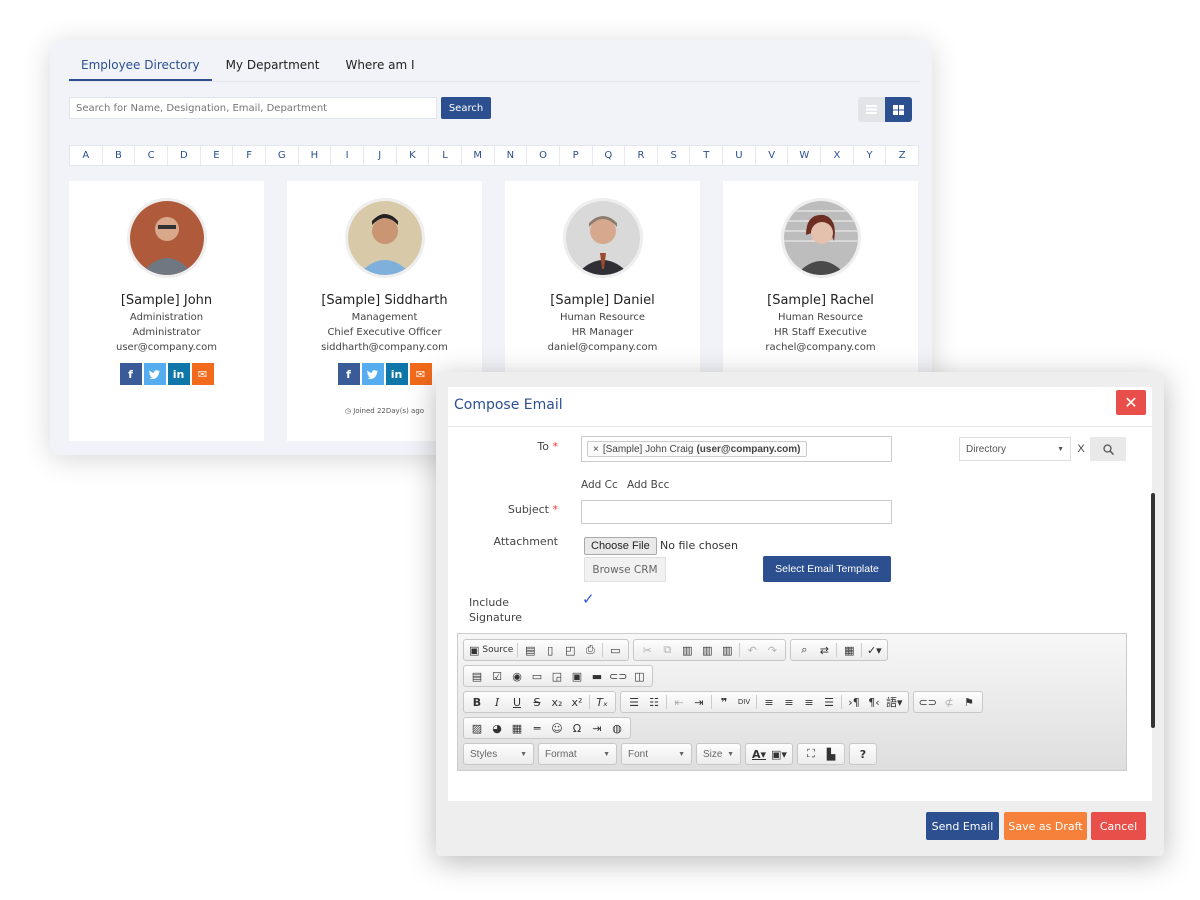  Describe the element at coordinates (466, 108) in the screenshot. I see `search-button: Search` at that location.